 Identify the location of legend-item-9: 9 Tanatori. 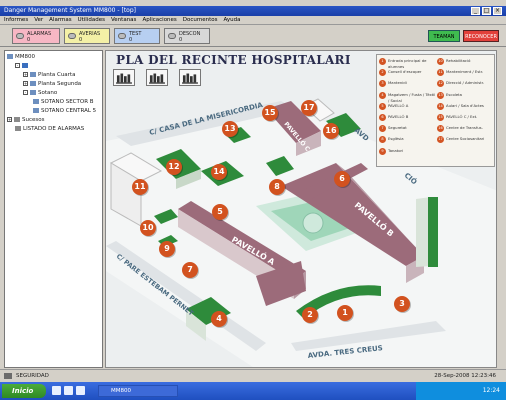
(408, 153).